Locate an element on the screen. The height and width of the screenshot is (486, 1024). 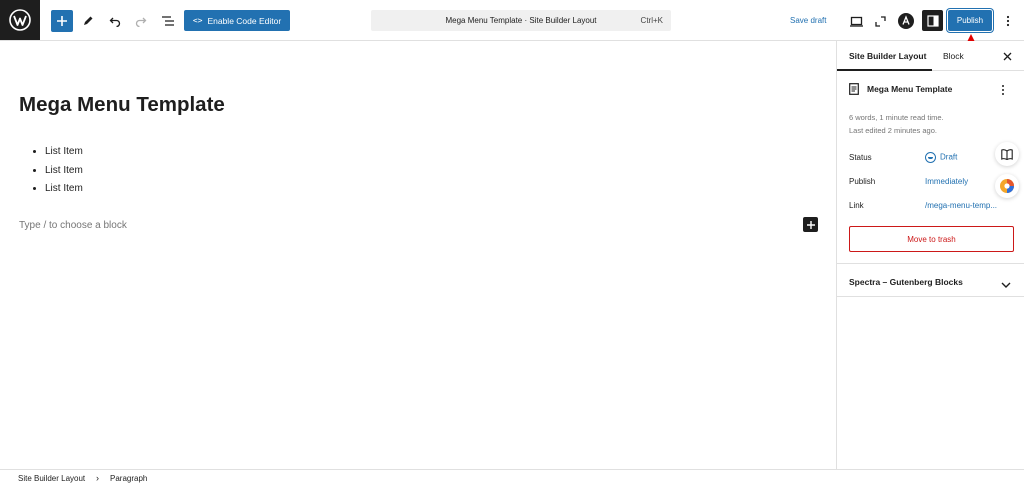
tab-document: Site Builder Layout is located at coordinates (887, 56).